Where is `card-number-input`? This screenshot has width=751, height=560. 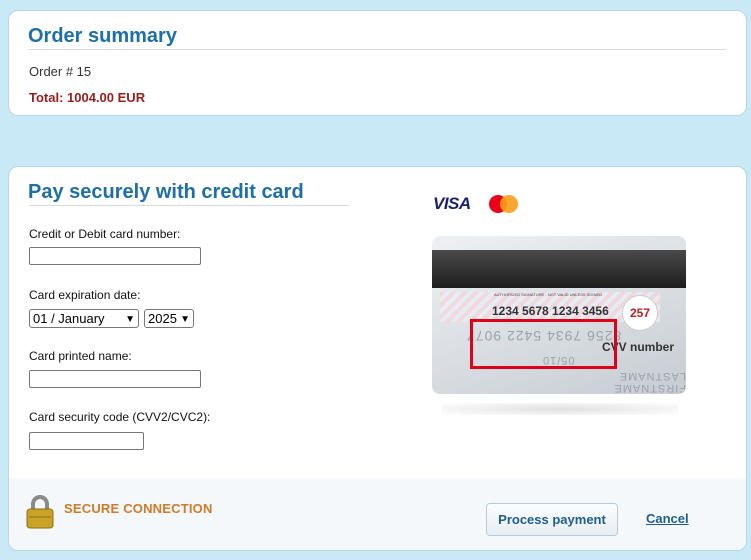
card-number-input is located at coordinates (115, 256).